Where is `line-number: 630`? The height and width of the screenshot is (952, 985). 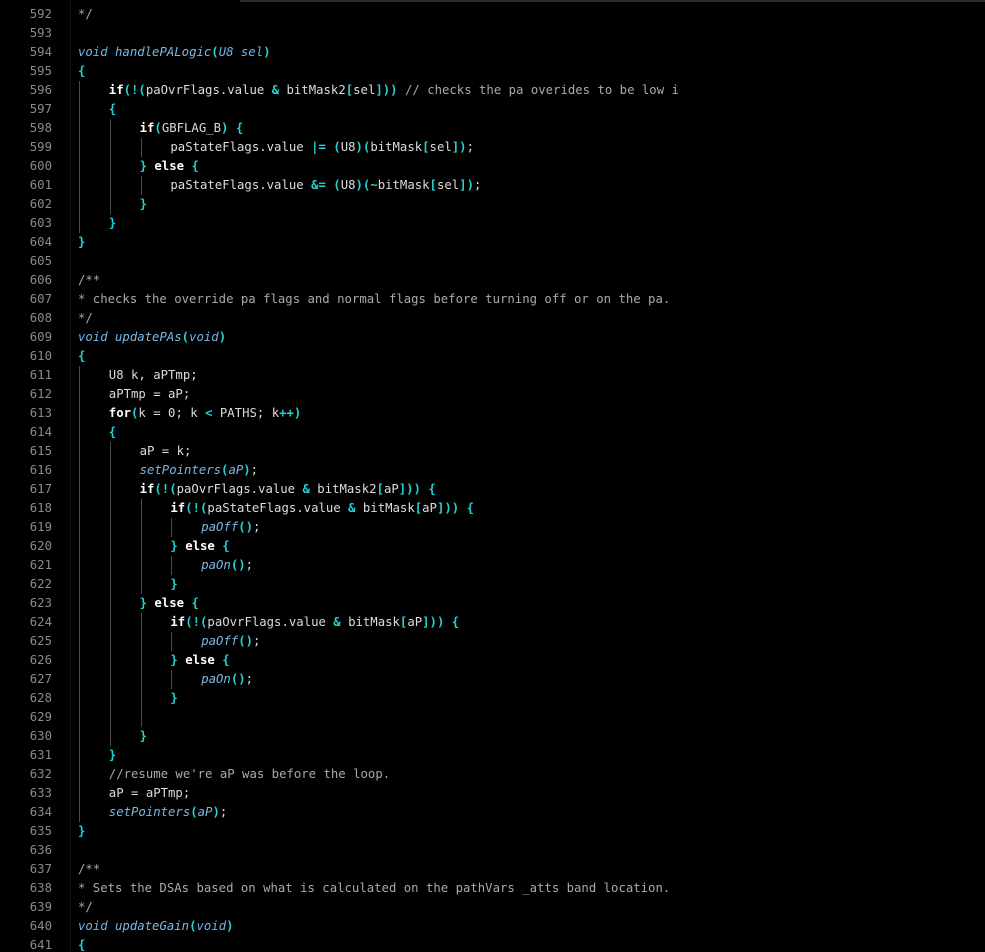 line-number: 630 is located at coordinates (40, 736).